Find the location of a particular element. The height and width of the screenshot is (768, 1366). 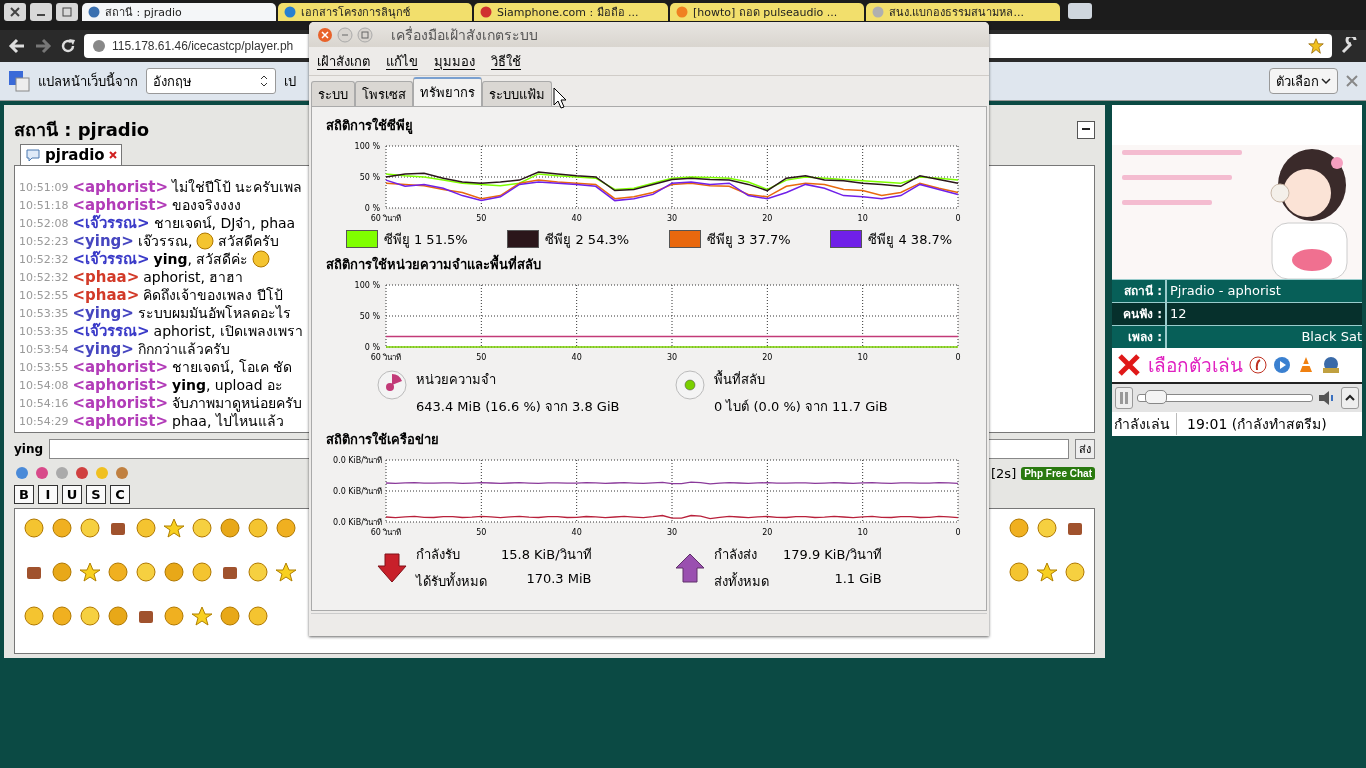

star-icon is located at coordinates (1316, 46).